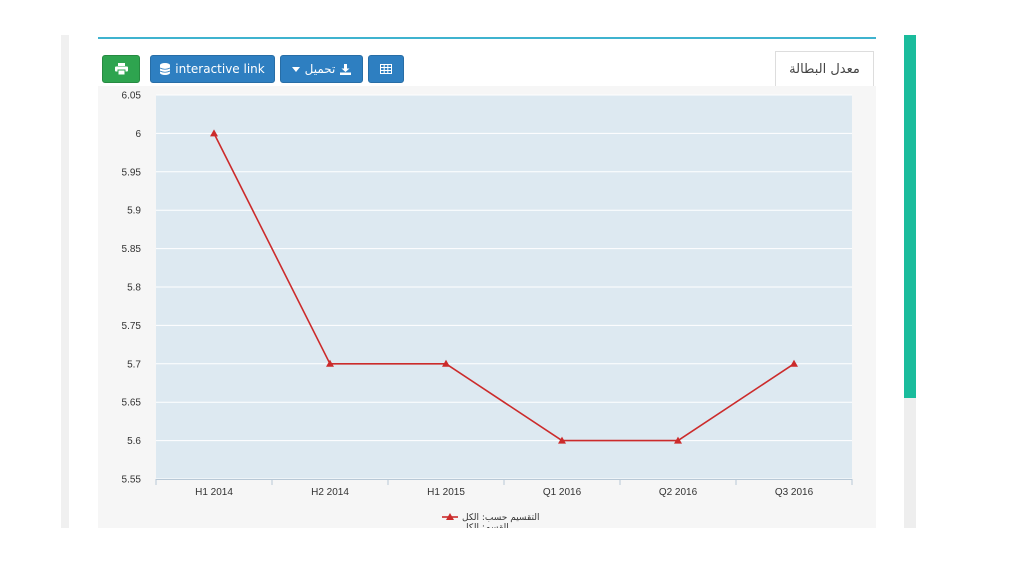  I want to click on scrollbar-thumb, so click(910, 216).